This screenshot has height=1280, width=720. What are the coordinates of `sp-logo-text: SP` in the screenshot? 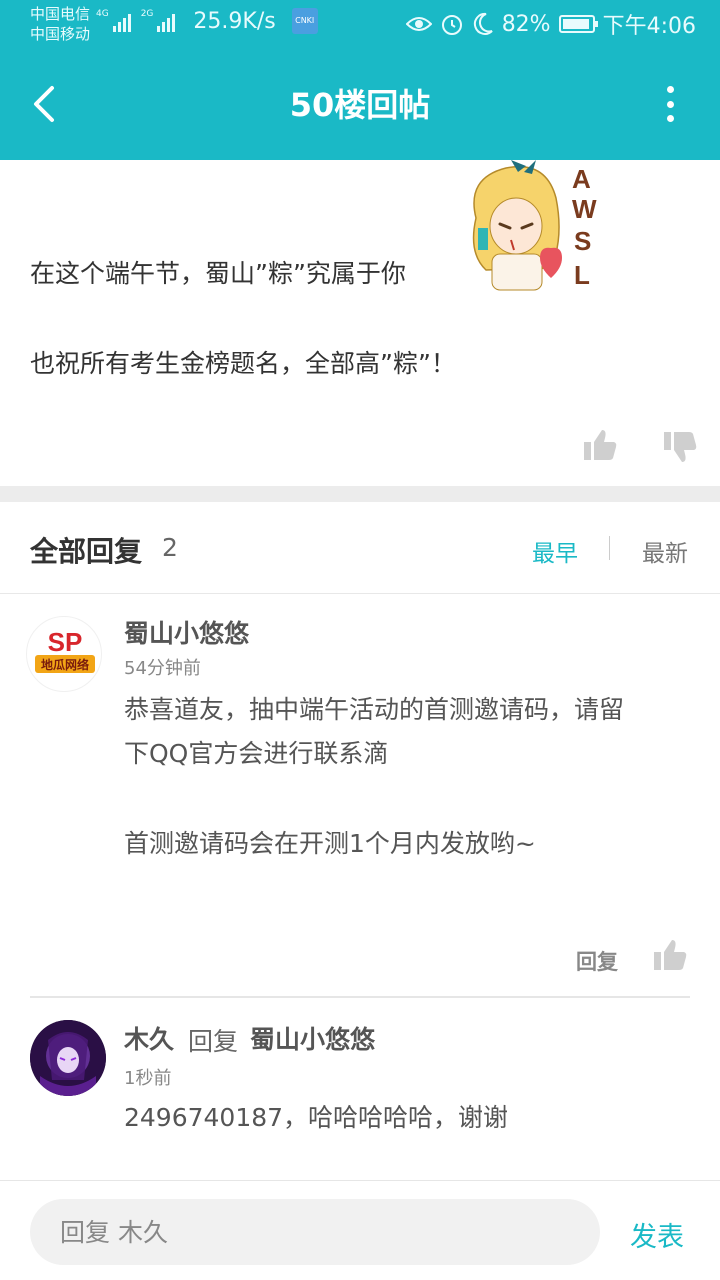 It's located at (65, 642).